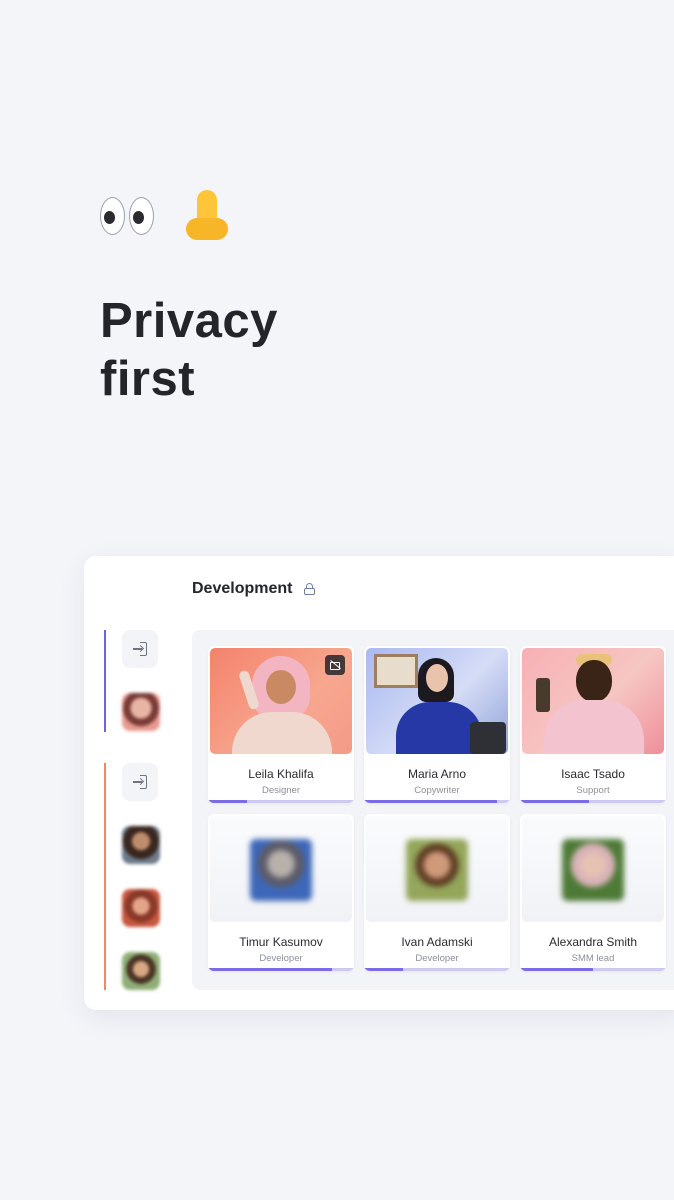 The height and width of the screenshot is (1200, 674). What do you see at coordinates (437, 942) in the screenshot?
I see `participant-name: Ivan Adamski` at bounding box center [437, 942].